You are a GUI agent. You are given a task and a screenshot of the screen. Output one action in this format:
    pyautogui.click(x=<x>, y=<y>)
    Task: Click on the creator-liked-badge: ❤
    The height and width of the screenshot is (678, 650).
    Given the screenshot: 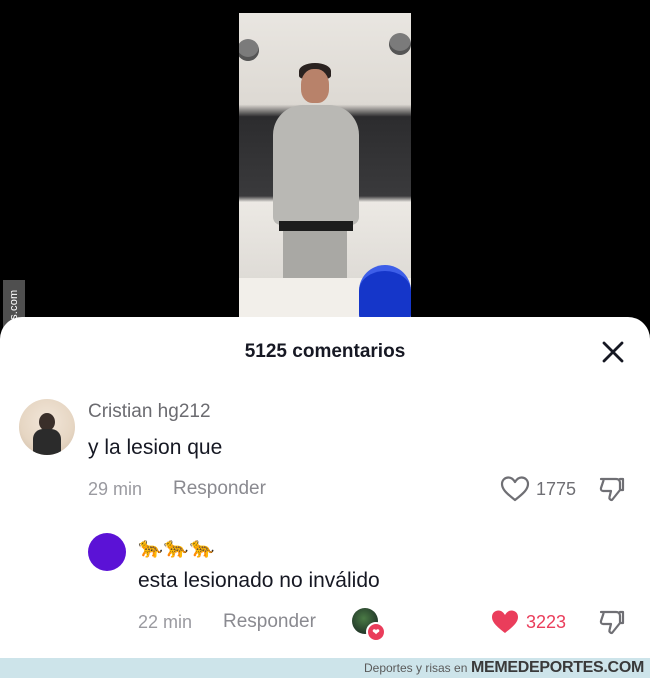 What is the action you would take?
    pyautogui.click(x=369, y=625)
    